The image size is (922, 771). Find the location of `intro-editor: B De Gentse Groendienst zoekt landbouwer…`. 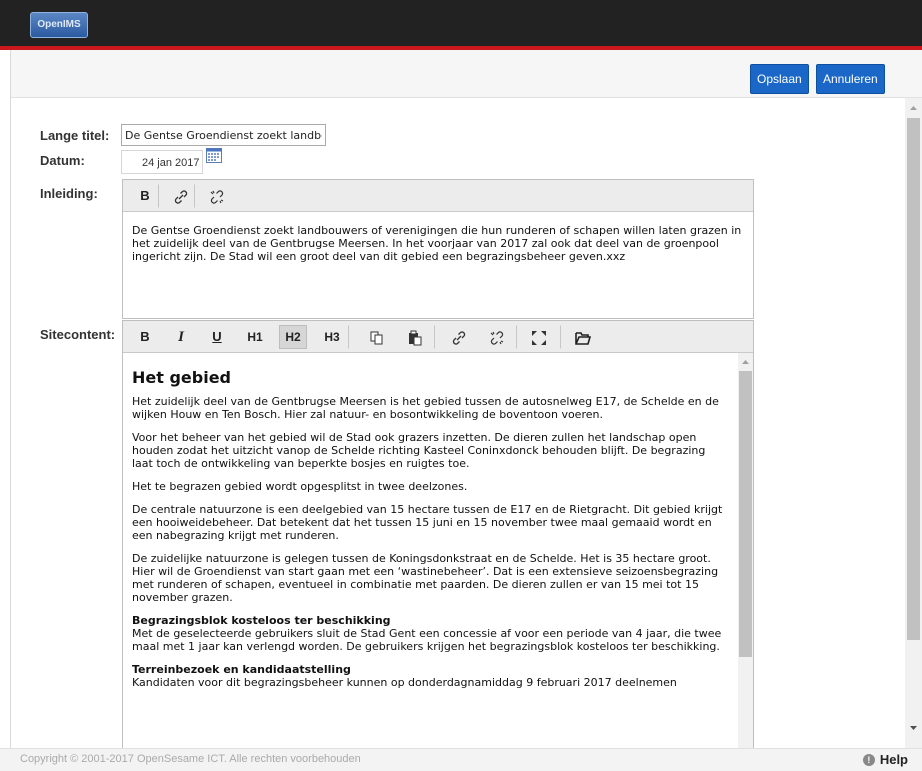

intro-editor: B De Gentse Groendienst zoekt landbouwer… is located at coordinates (438, 249).